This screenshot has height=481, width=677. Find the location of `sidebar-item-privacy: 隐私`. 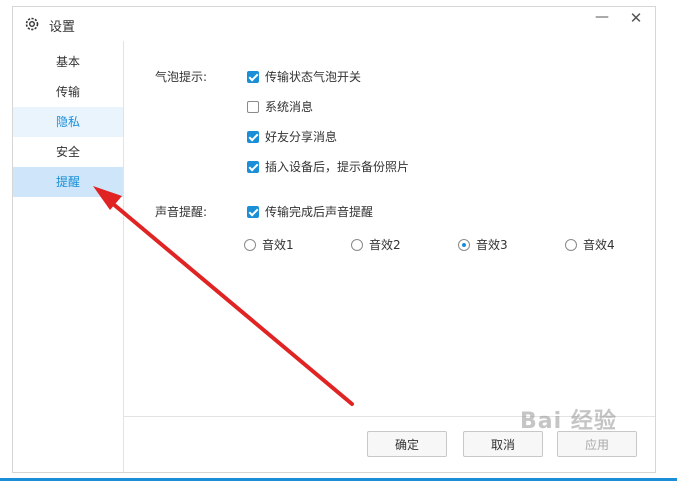

sidebar-item-privacy: 隐私 is located at coordinates (68, 122).